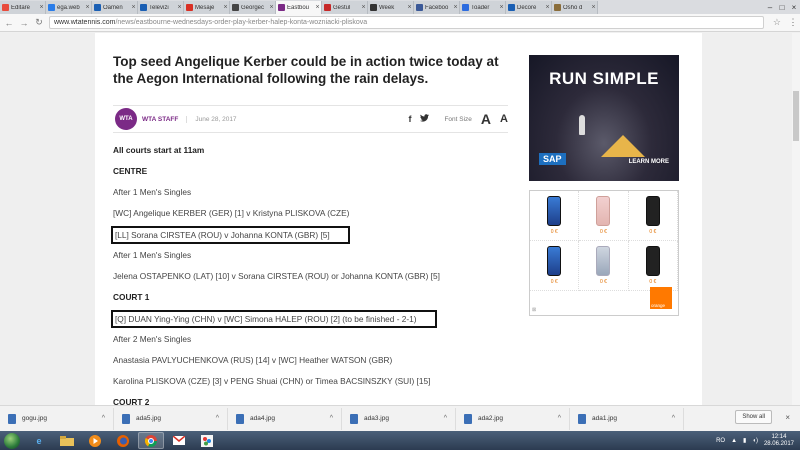  I want to click on browser-tab: Georgec ×, so click(253, 7).